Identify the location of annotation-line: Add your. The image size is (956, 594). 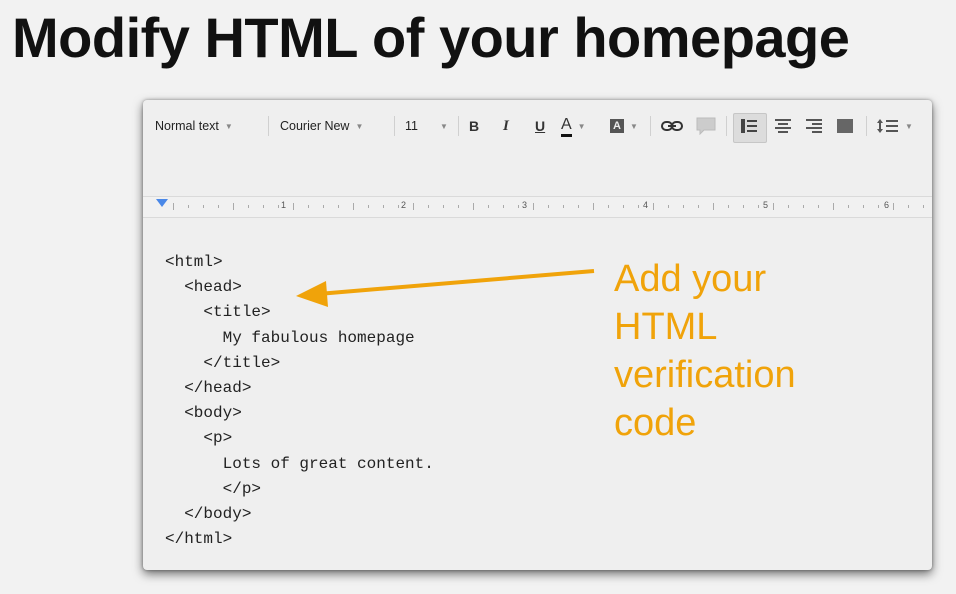
(690, 279).